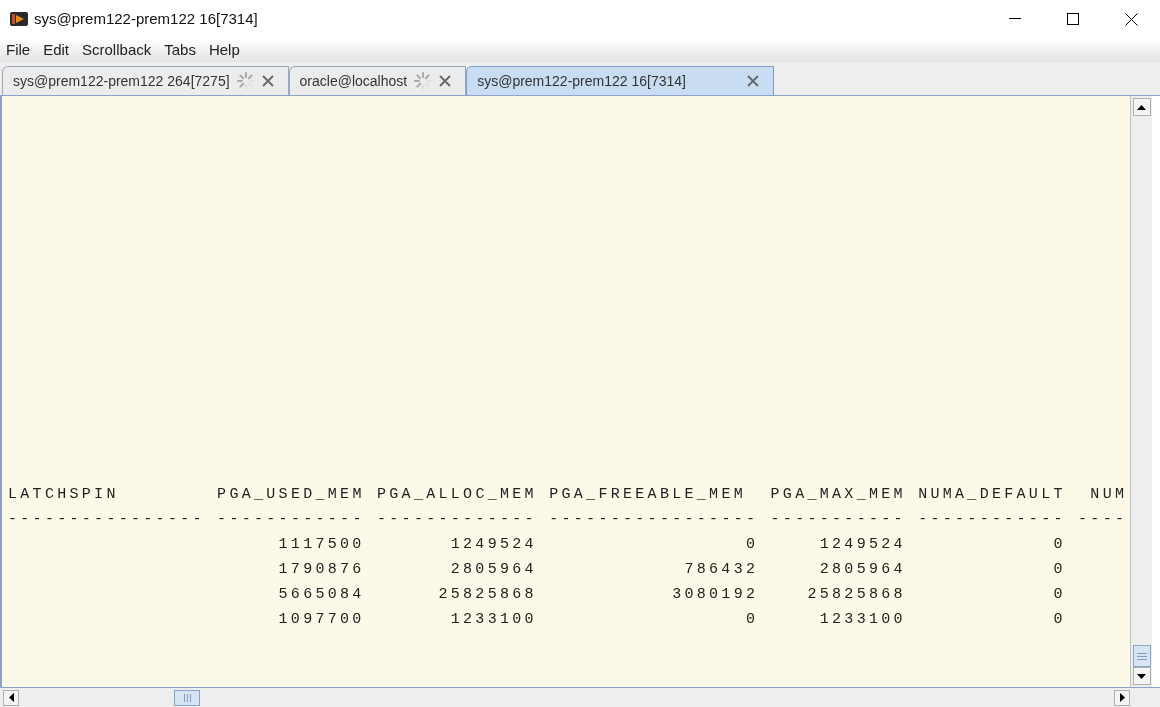 The height and width of the screenshot is (707, 1160). Describe the element at coordinates (19, 19) in the screenshot. I see `app-icon` at that location.